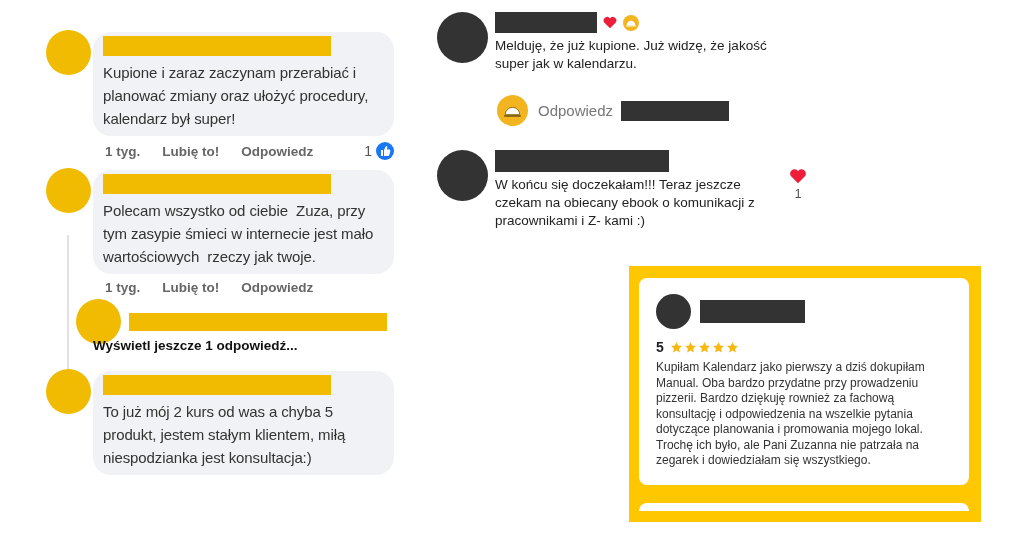 The image size is (1024, 546). What do you see at coordinates (385, 151) in the screenshot?
I see `thumbs-up-icon` at bounding box center [385, 151].